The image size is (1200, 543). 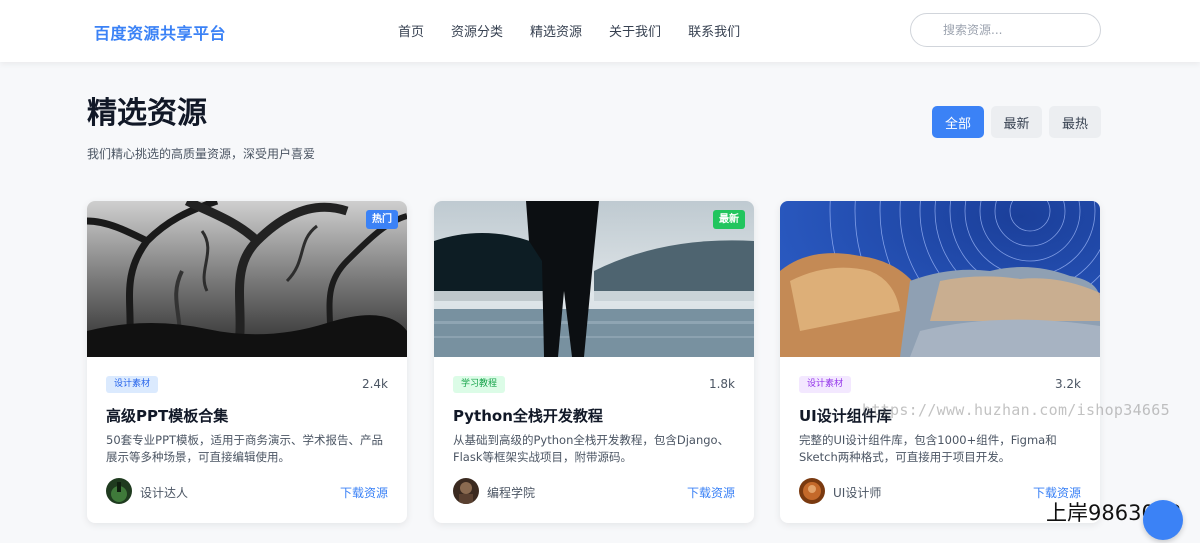 I want to click on nav-featured: 精选资源, so click(x=556, y=30).